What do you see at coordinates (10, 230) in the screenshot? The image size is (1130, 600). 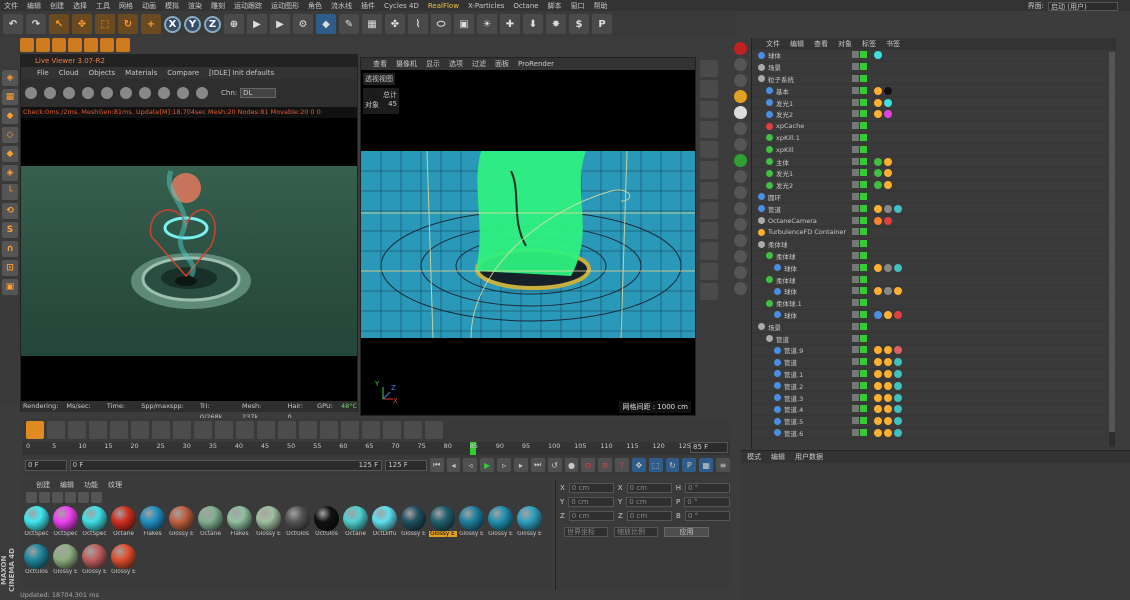 I see `snap-settings-icon: S` at bounding box center [10, 230].